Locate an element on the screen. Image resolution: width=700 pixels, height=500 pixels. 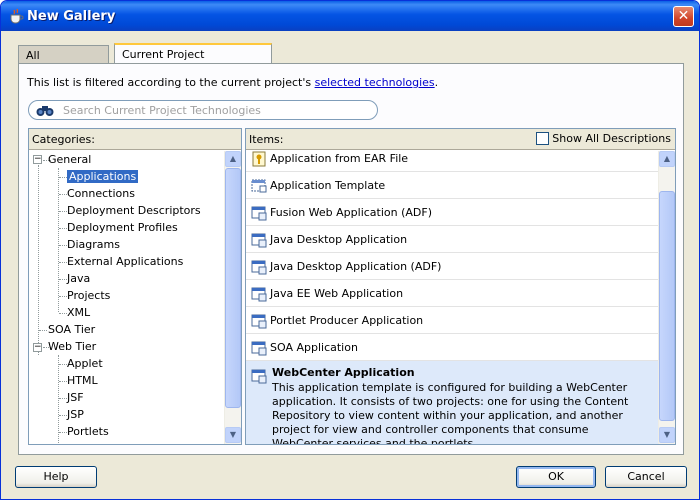
close-icon: ✕ is located at coordinates (683, 16).